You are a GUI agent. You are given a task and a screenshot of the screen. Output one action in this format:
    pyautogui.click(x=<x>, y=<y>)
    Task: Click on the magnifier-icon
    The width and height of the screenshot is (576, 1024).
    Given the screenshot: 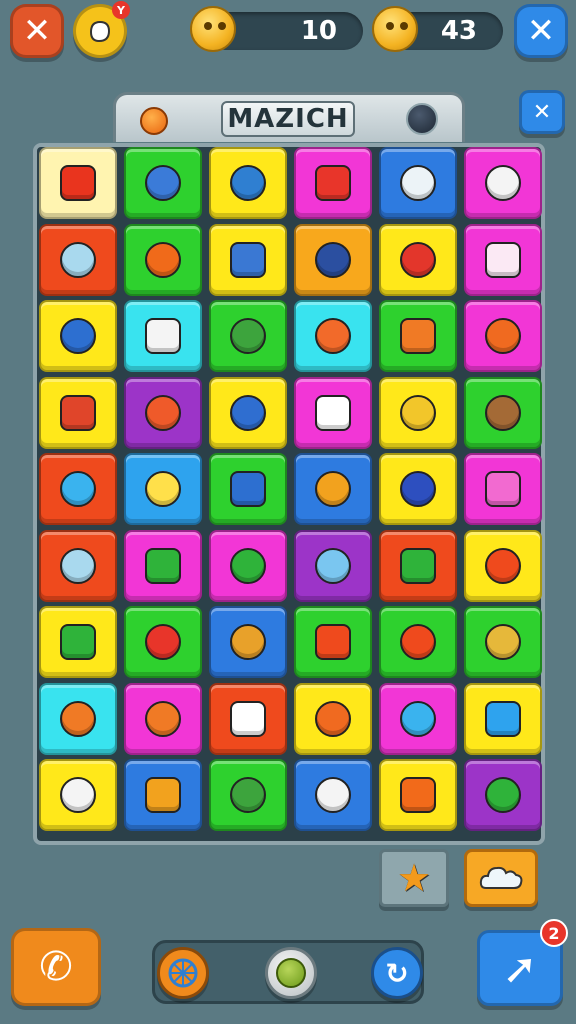 What is the action you would take?
    pyautogui.click(x=503, y=795)
    